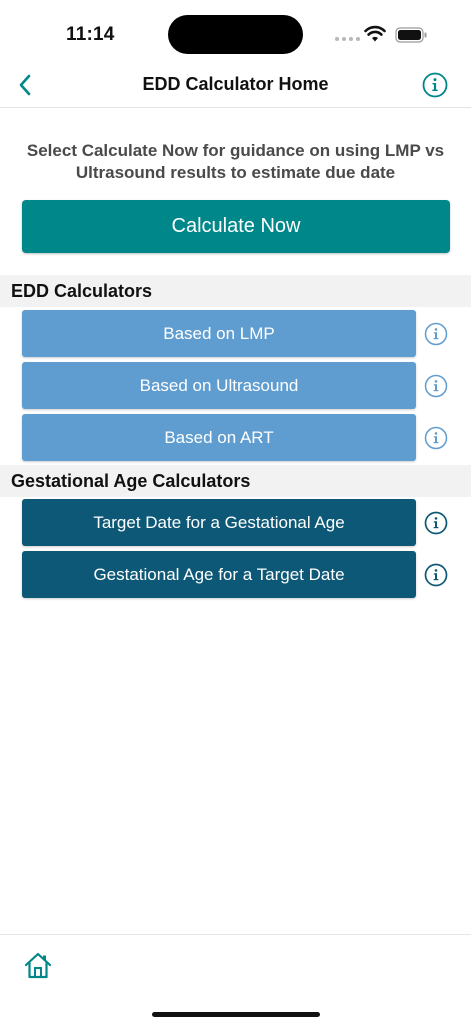  I want to click on status-bar: 11:14, so click(235, 31).